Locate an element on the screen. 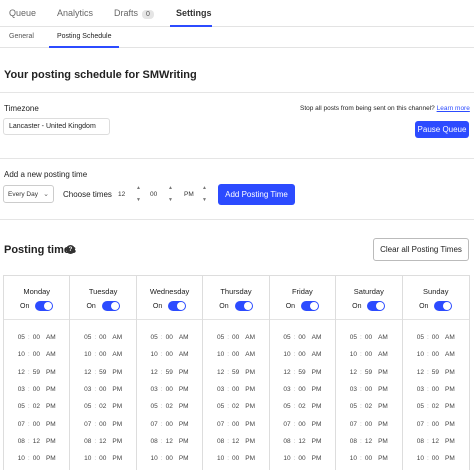 This screenshot has width=474, height=470. time-hour: 07 is located at coordinates (220, 424).